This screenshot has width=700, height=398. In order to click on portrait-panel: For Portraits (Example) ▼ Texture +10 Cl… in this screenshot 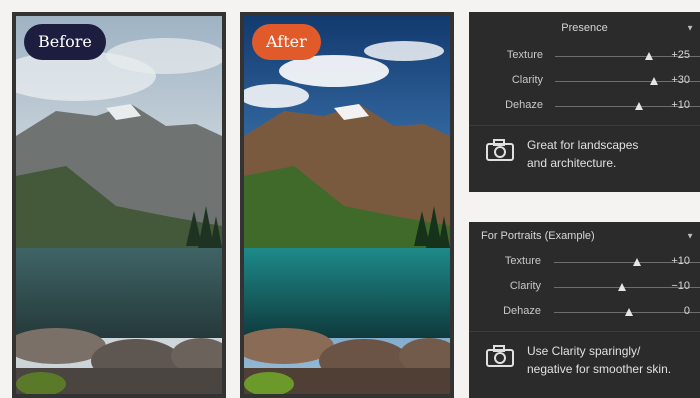, I will do `click(584, 310)`.